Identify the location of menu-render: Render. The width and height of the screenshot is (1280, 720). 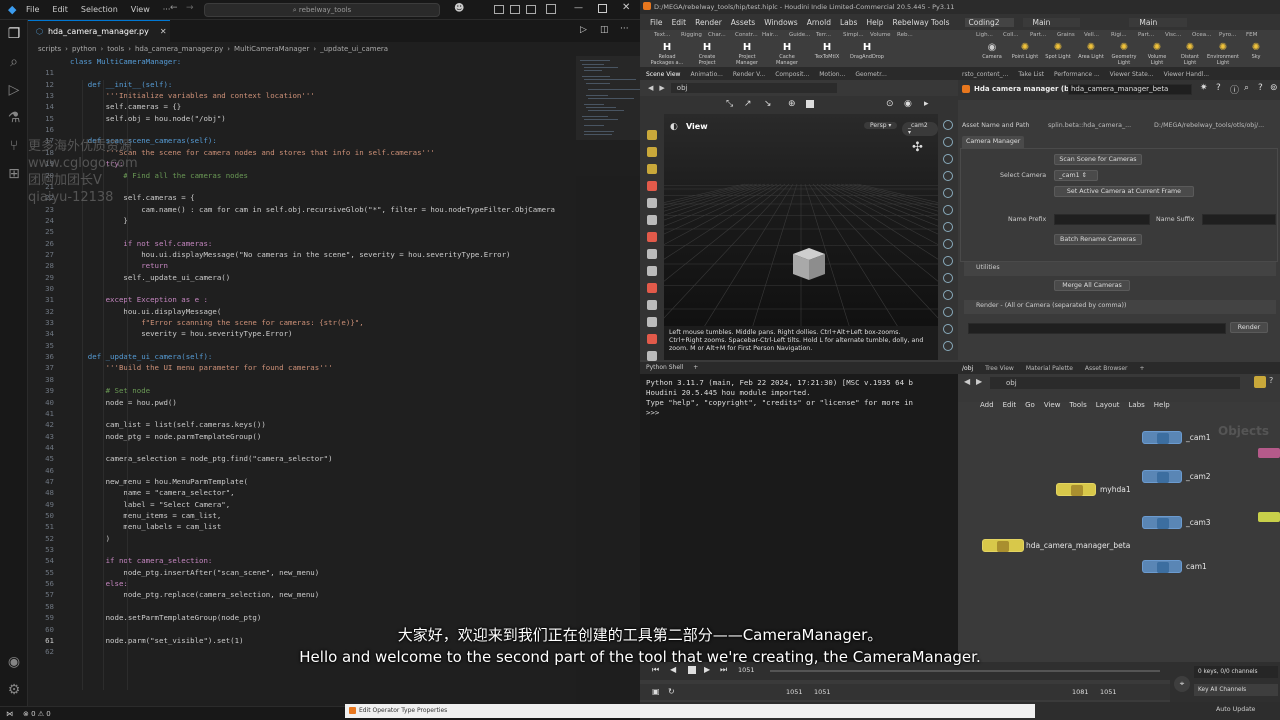
(708, 22).